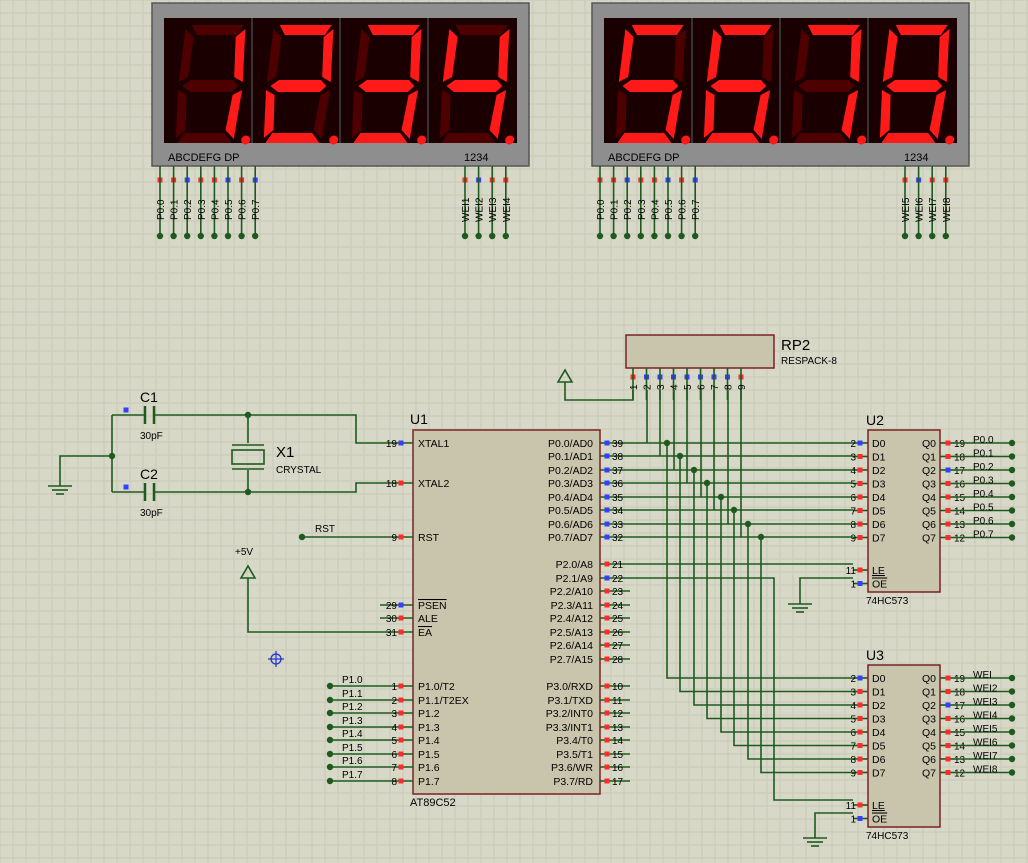  Describe the element at coordinates (853, 760) in the screenshot. I see `pin-number: 8` at that location.